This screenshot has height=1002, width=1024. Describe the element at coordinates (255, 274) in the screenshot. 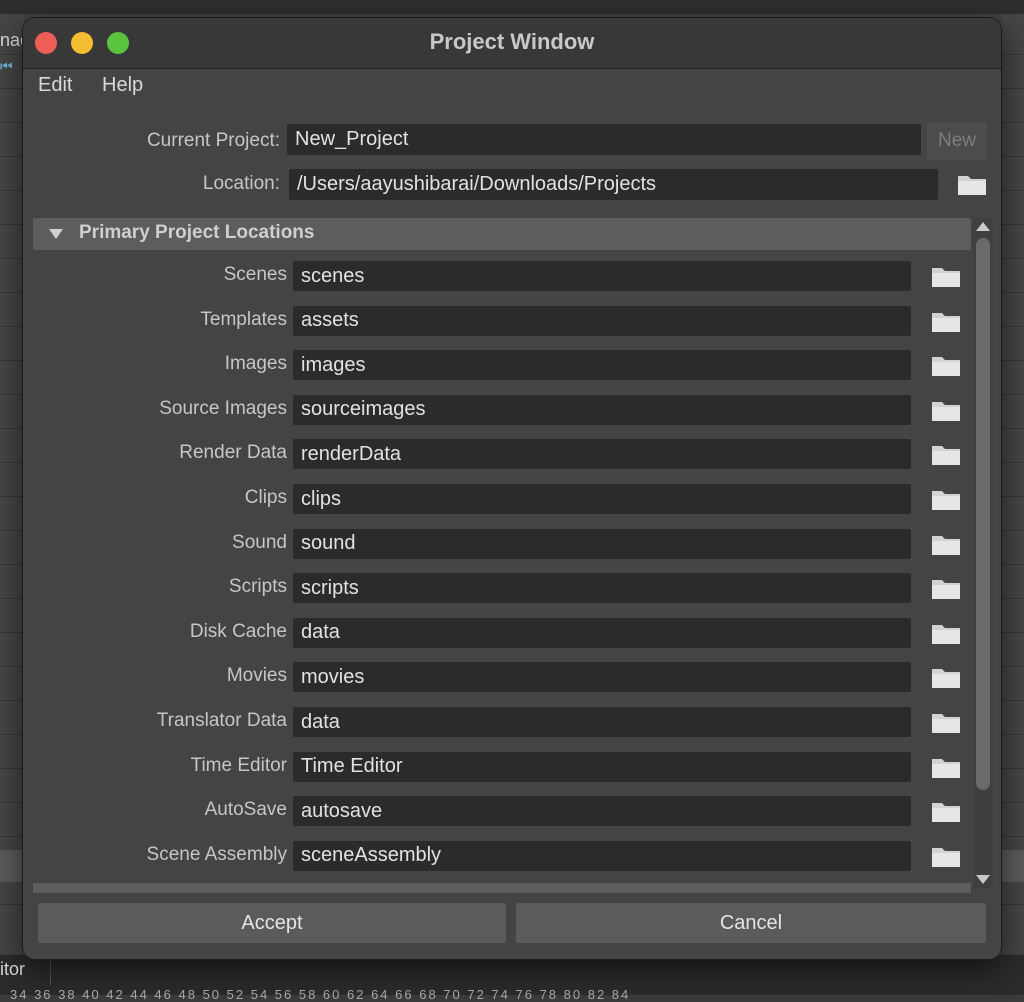

I see `location-row-label: Scenes` at that location.